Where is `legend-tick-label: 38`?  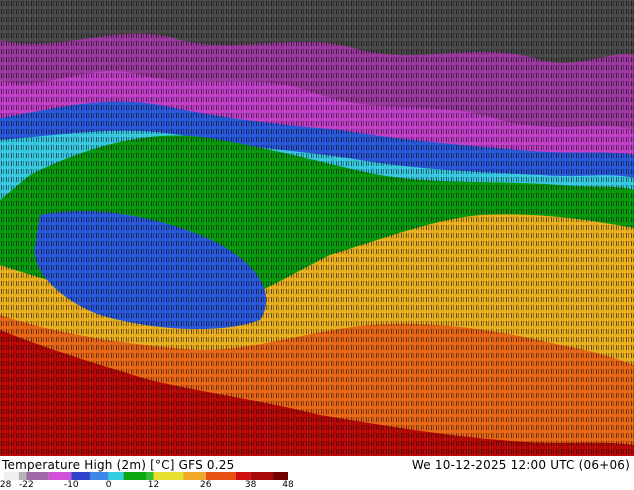
legend-tick-label: 38 is located at coordinates (250, 485).